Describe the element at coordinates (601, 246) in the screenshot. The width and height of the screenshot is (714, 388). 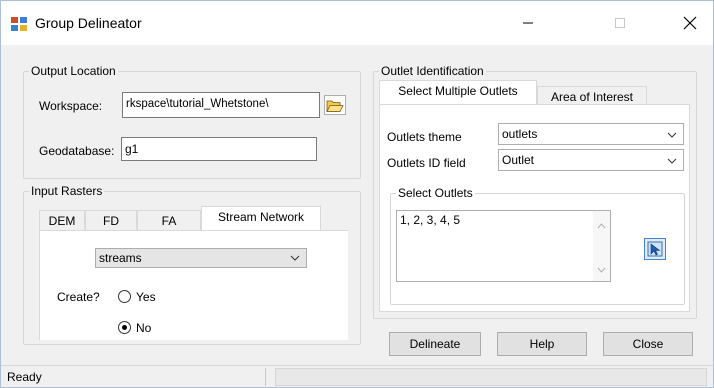
I see `list-scrollbar` at that location.